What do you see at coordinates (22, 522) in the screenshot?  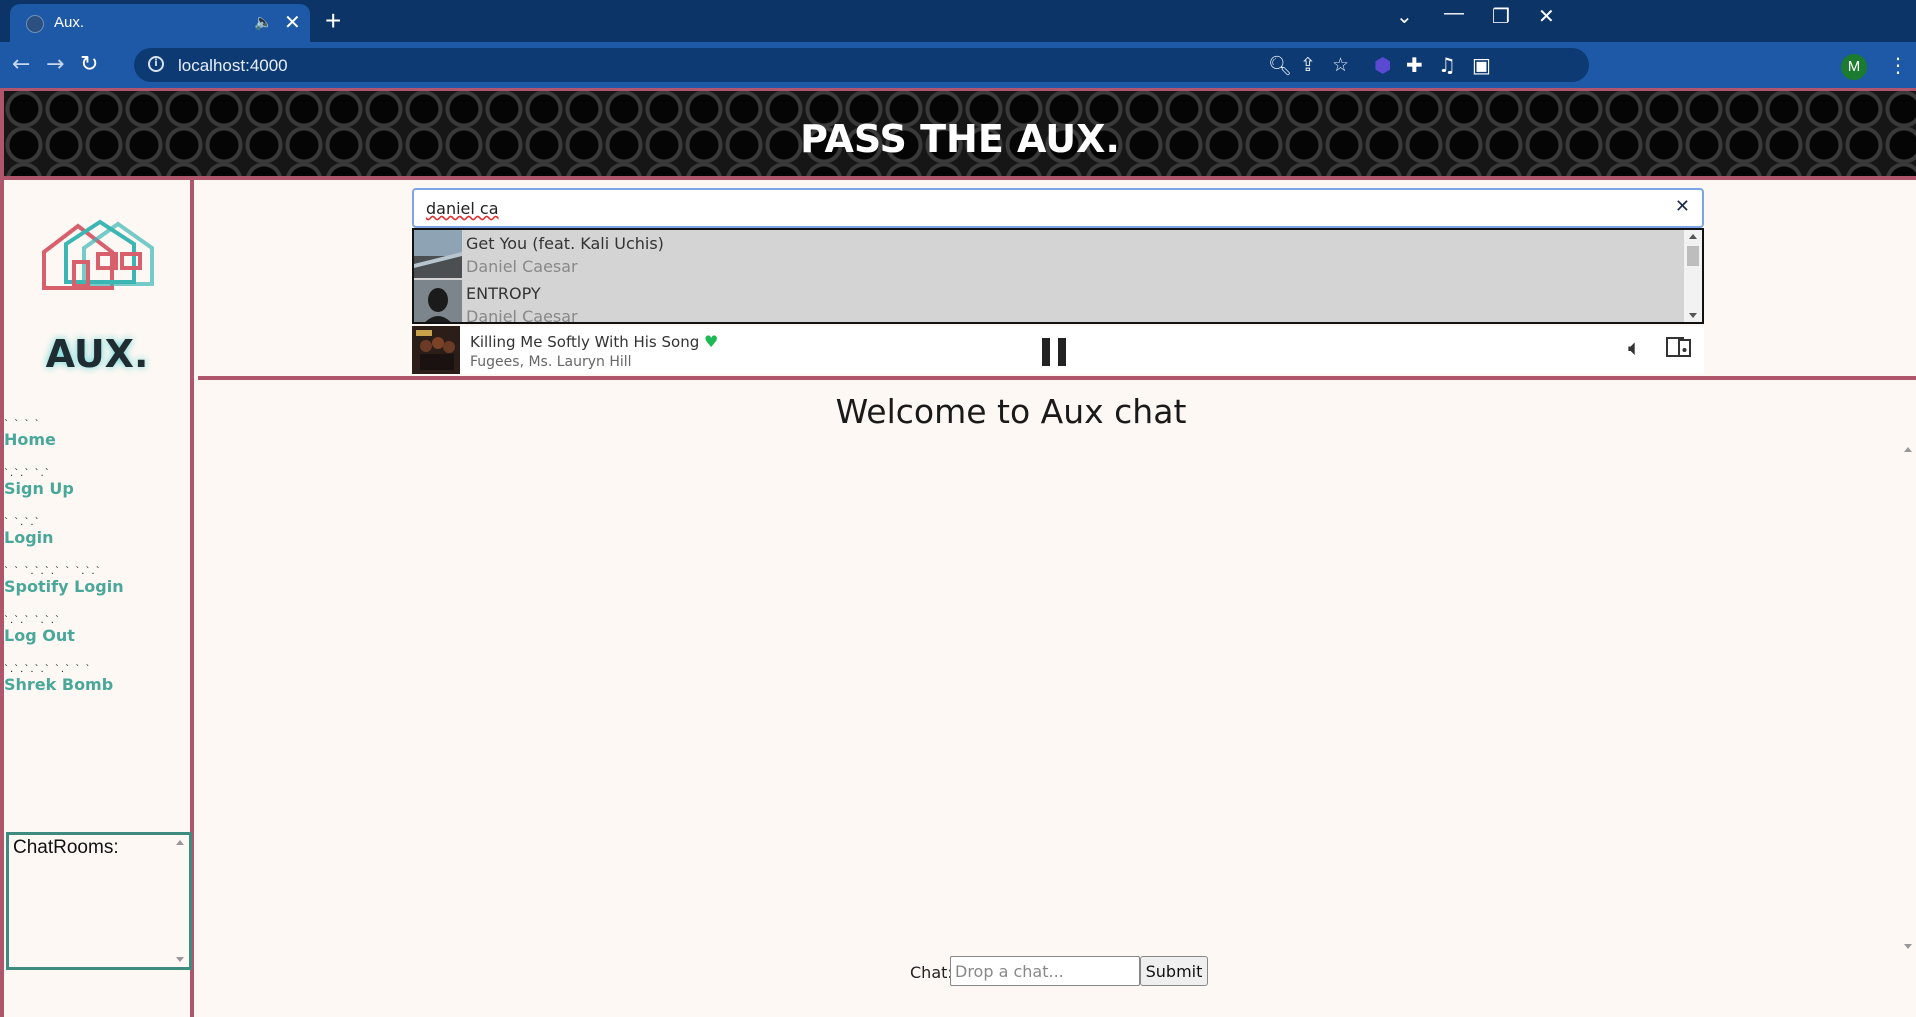 I see `nav-dots: ` `.`.`` at bounding box center [22, 522].